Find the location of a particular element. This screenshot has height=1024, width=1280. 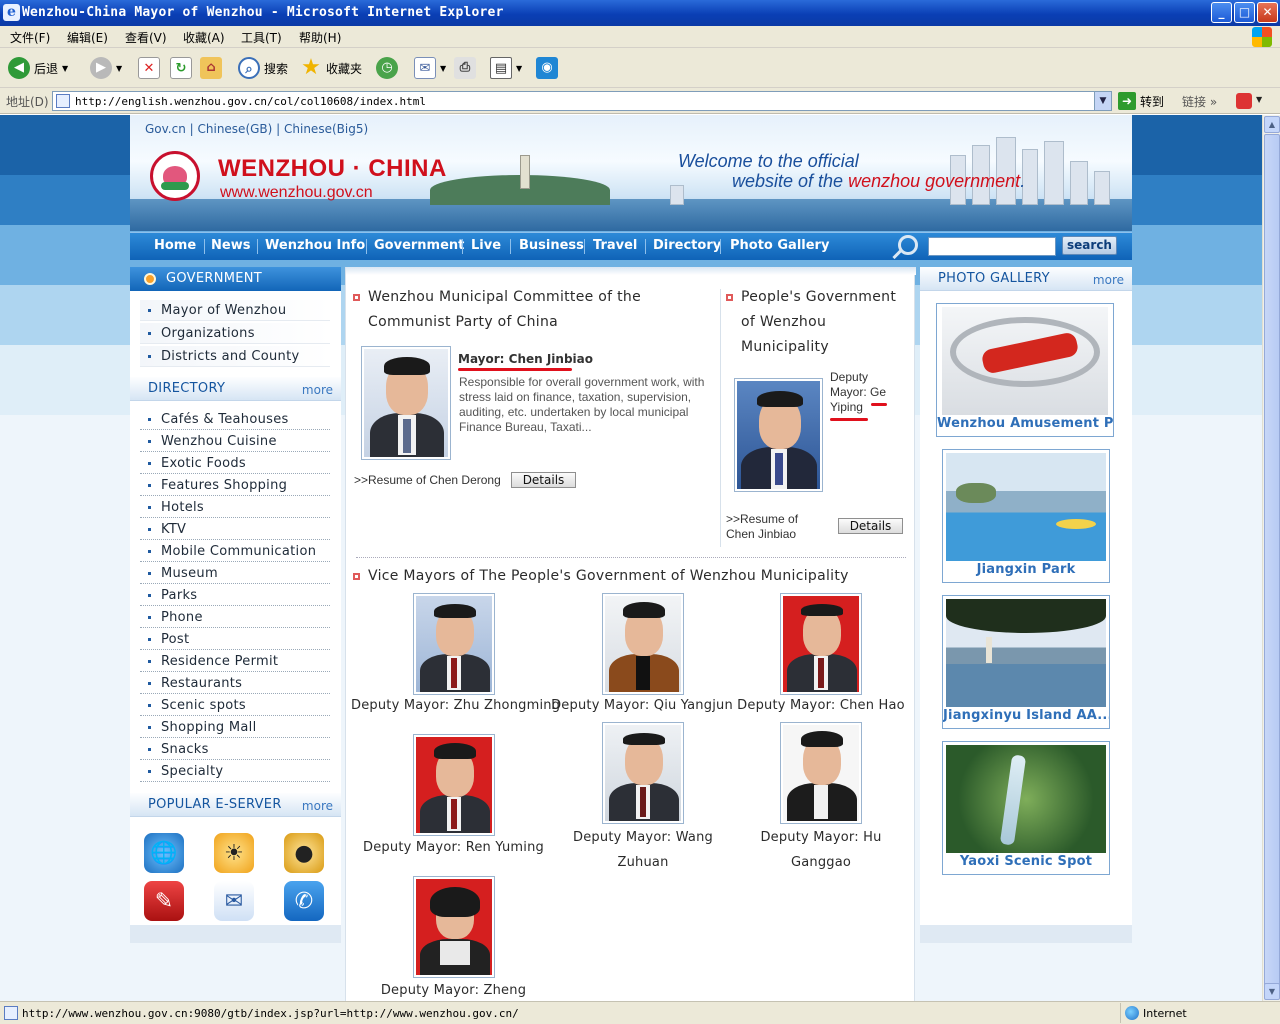

mail-question-icon: ✉ is located at coordinates (234, 901).